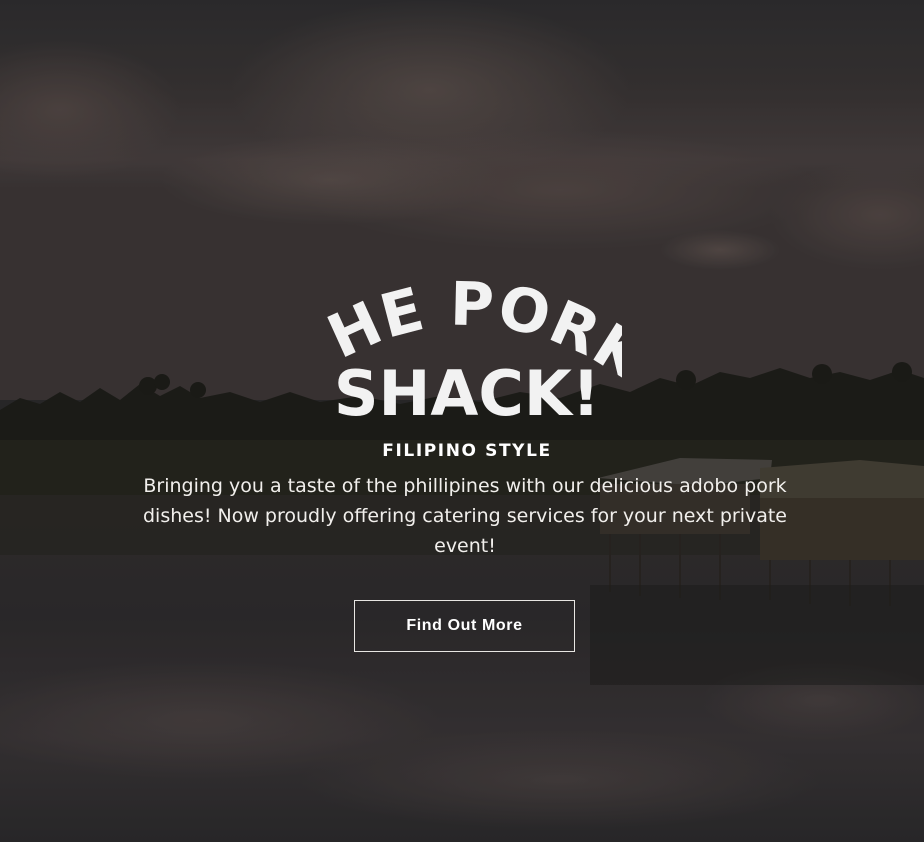 The width and height of the screenshot is (924, 842). I want to click on find-out-more-button: Find Out More, so click(464, 626).